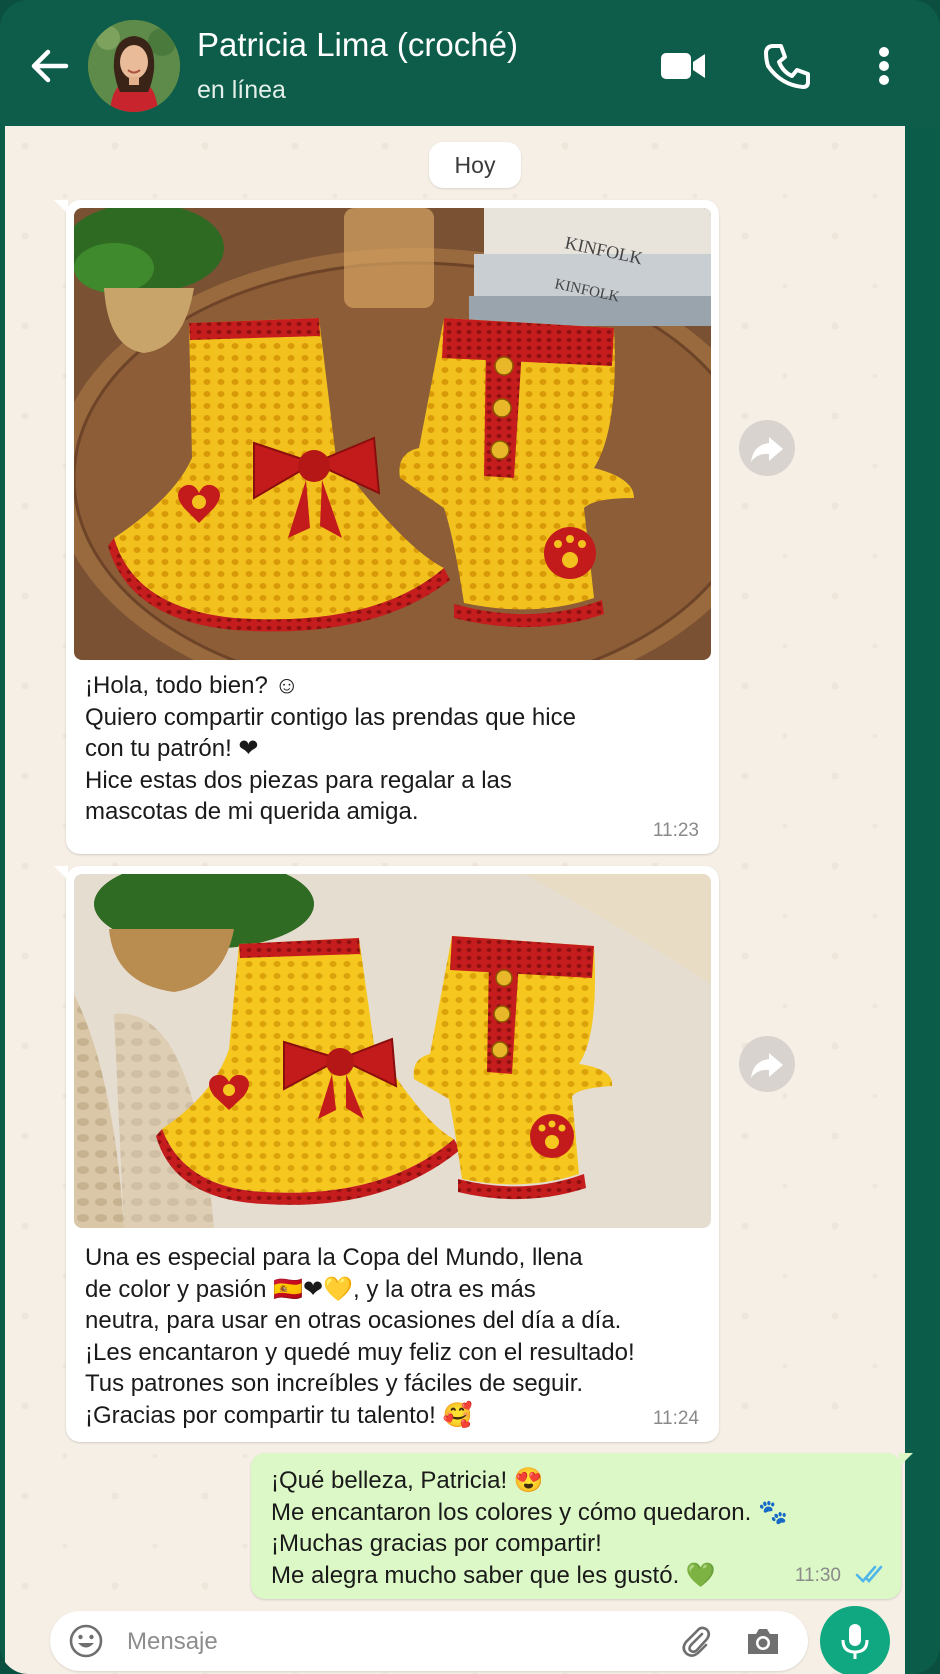 The height and width of the screenshot is (1674, 940). What do you see at coordinates (683, 66) in the screenshot?
I see `video-call-icon` at bounding box center [683, 66].